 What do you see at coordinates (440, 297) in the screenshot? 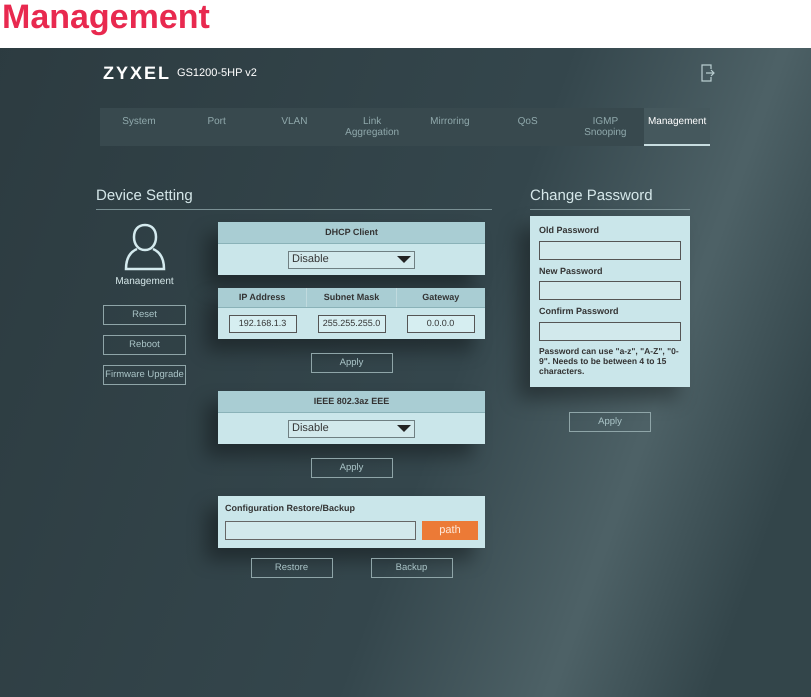
I see `column-header: Gateway` at bounding box center [440, 297].